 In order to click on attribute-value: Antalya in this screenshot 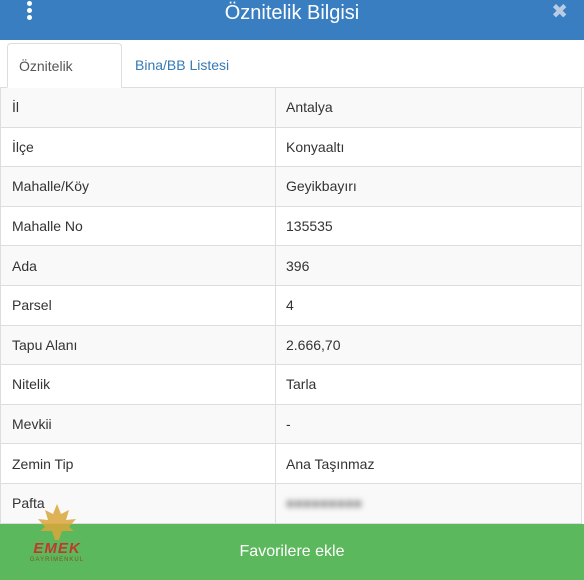, I will do `click(309, 107)`.